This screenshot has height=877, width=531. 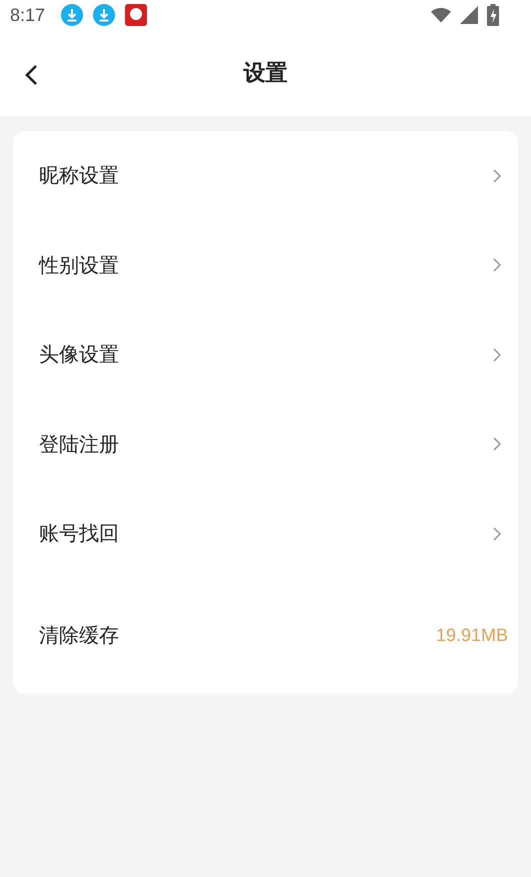 What do you see at coordinates (136, 15) in the screenshot?
I see `app-icon` at bounding box center [136, 15].